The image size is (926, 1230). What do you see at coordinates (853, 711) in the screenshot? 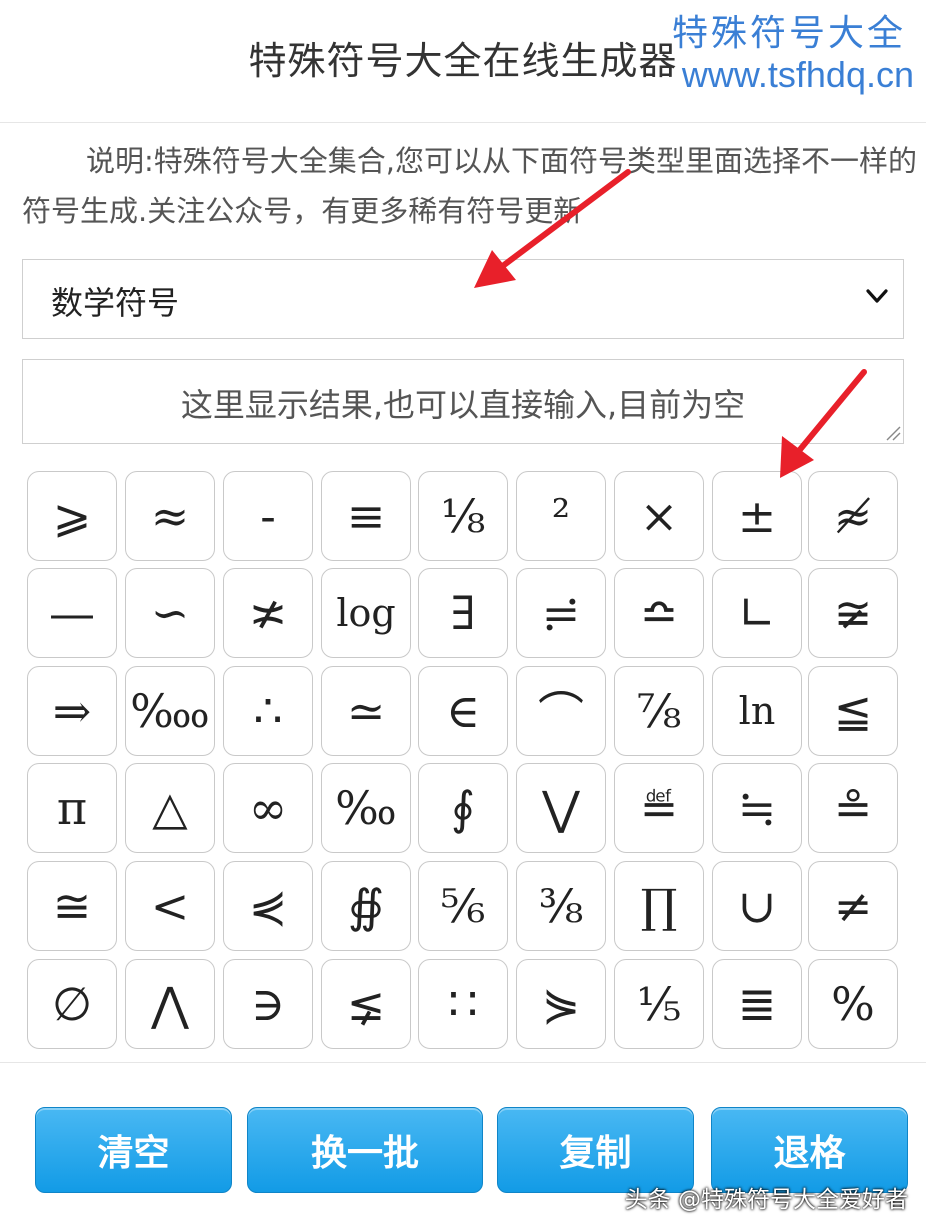
I see `symbol-key: ≦` at bounding box center [853, 711].